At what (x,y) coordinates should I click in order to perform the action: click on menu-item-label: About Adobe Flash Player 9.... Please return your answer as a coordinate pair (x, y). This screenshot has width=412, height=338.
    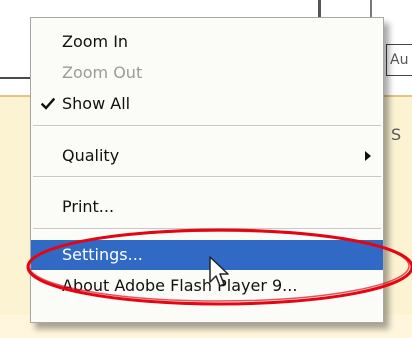
    Looking at the image, I should click on (180, 285).